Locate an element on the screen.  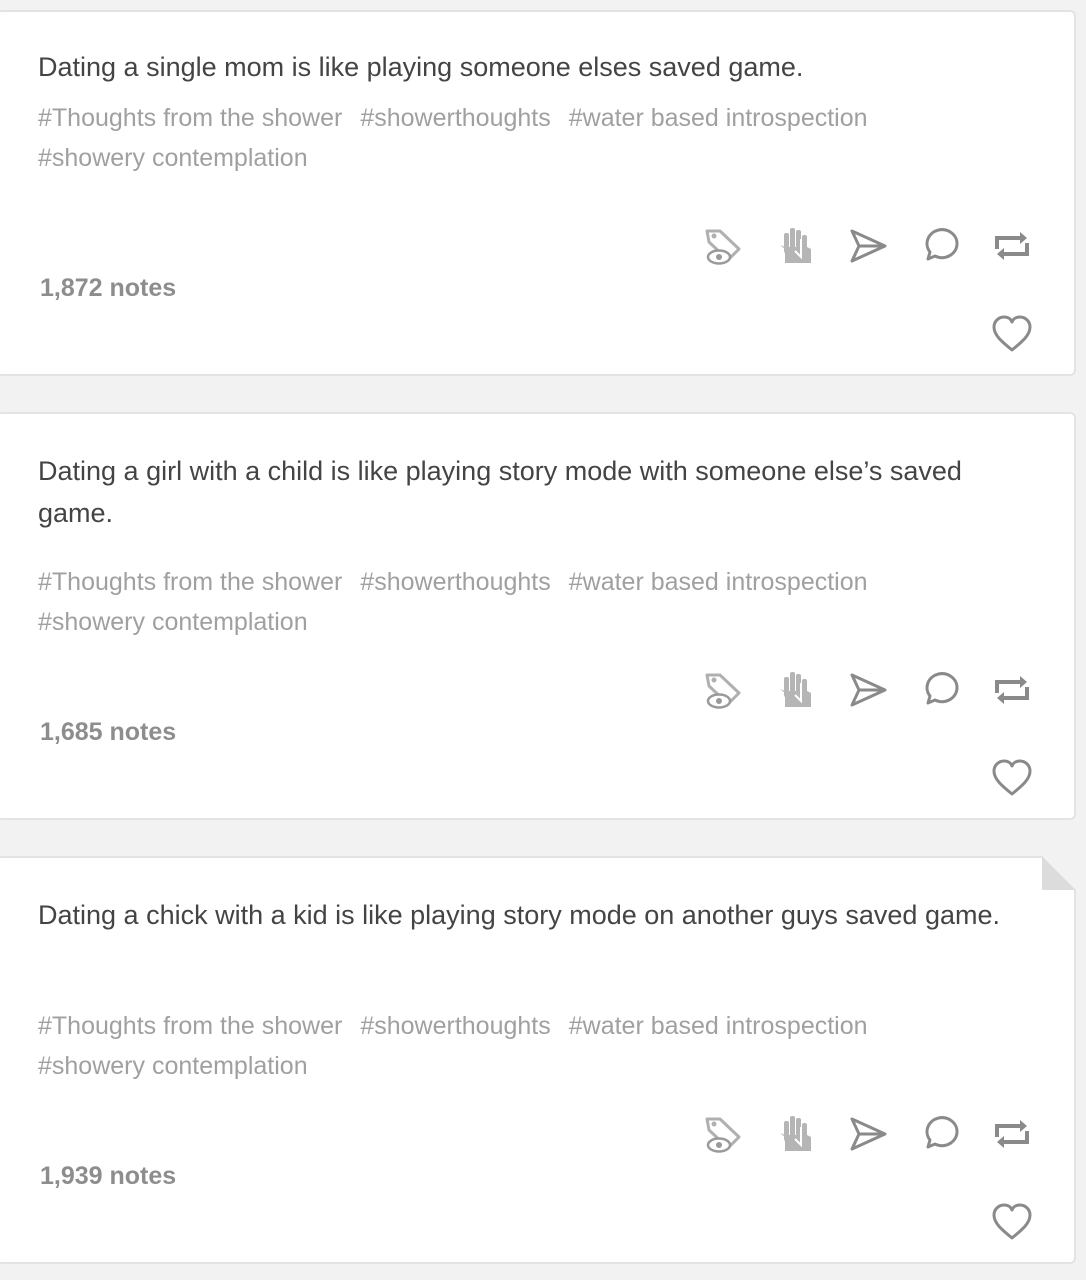
notes-count: 1,872 notes is located at coordinates (108, 288).